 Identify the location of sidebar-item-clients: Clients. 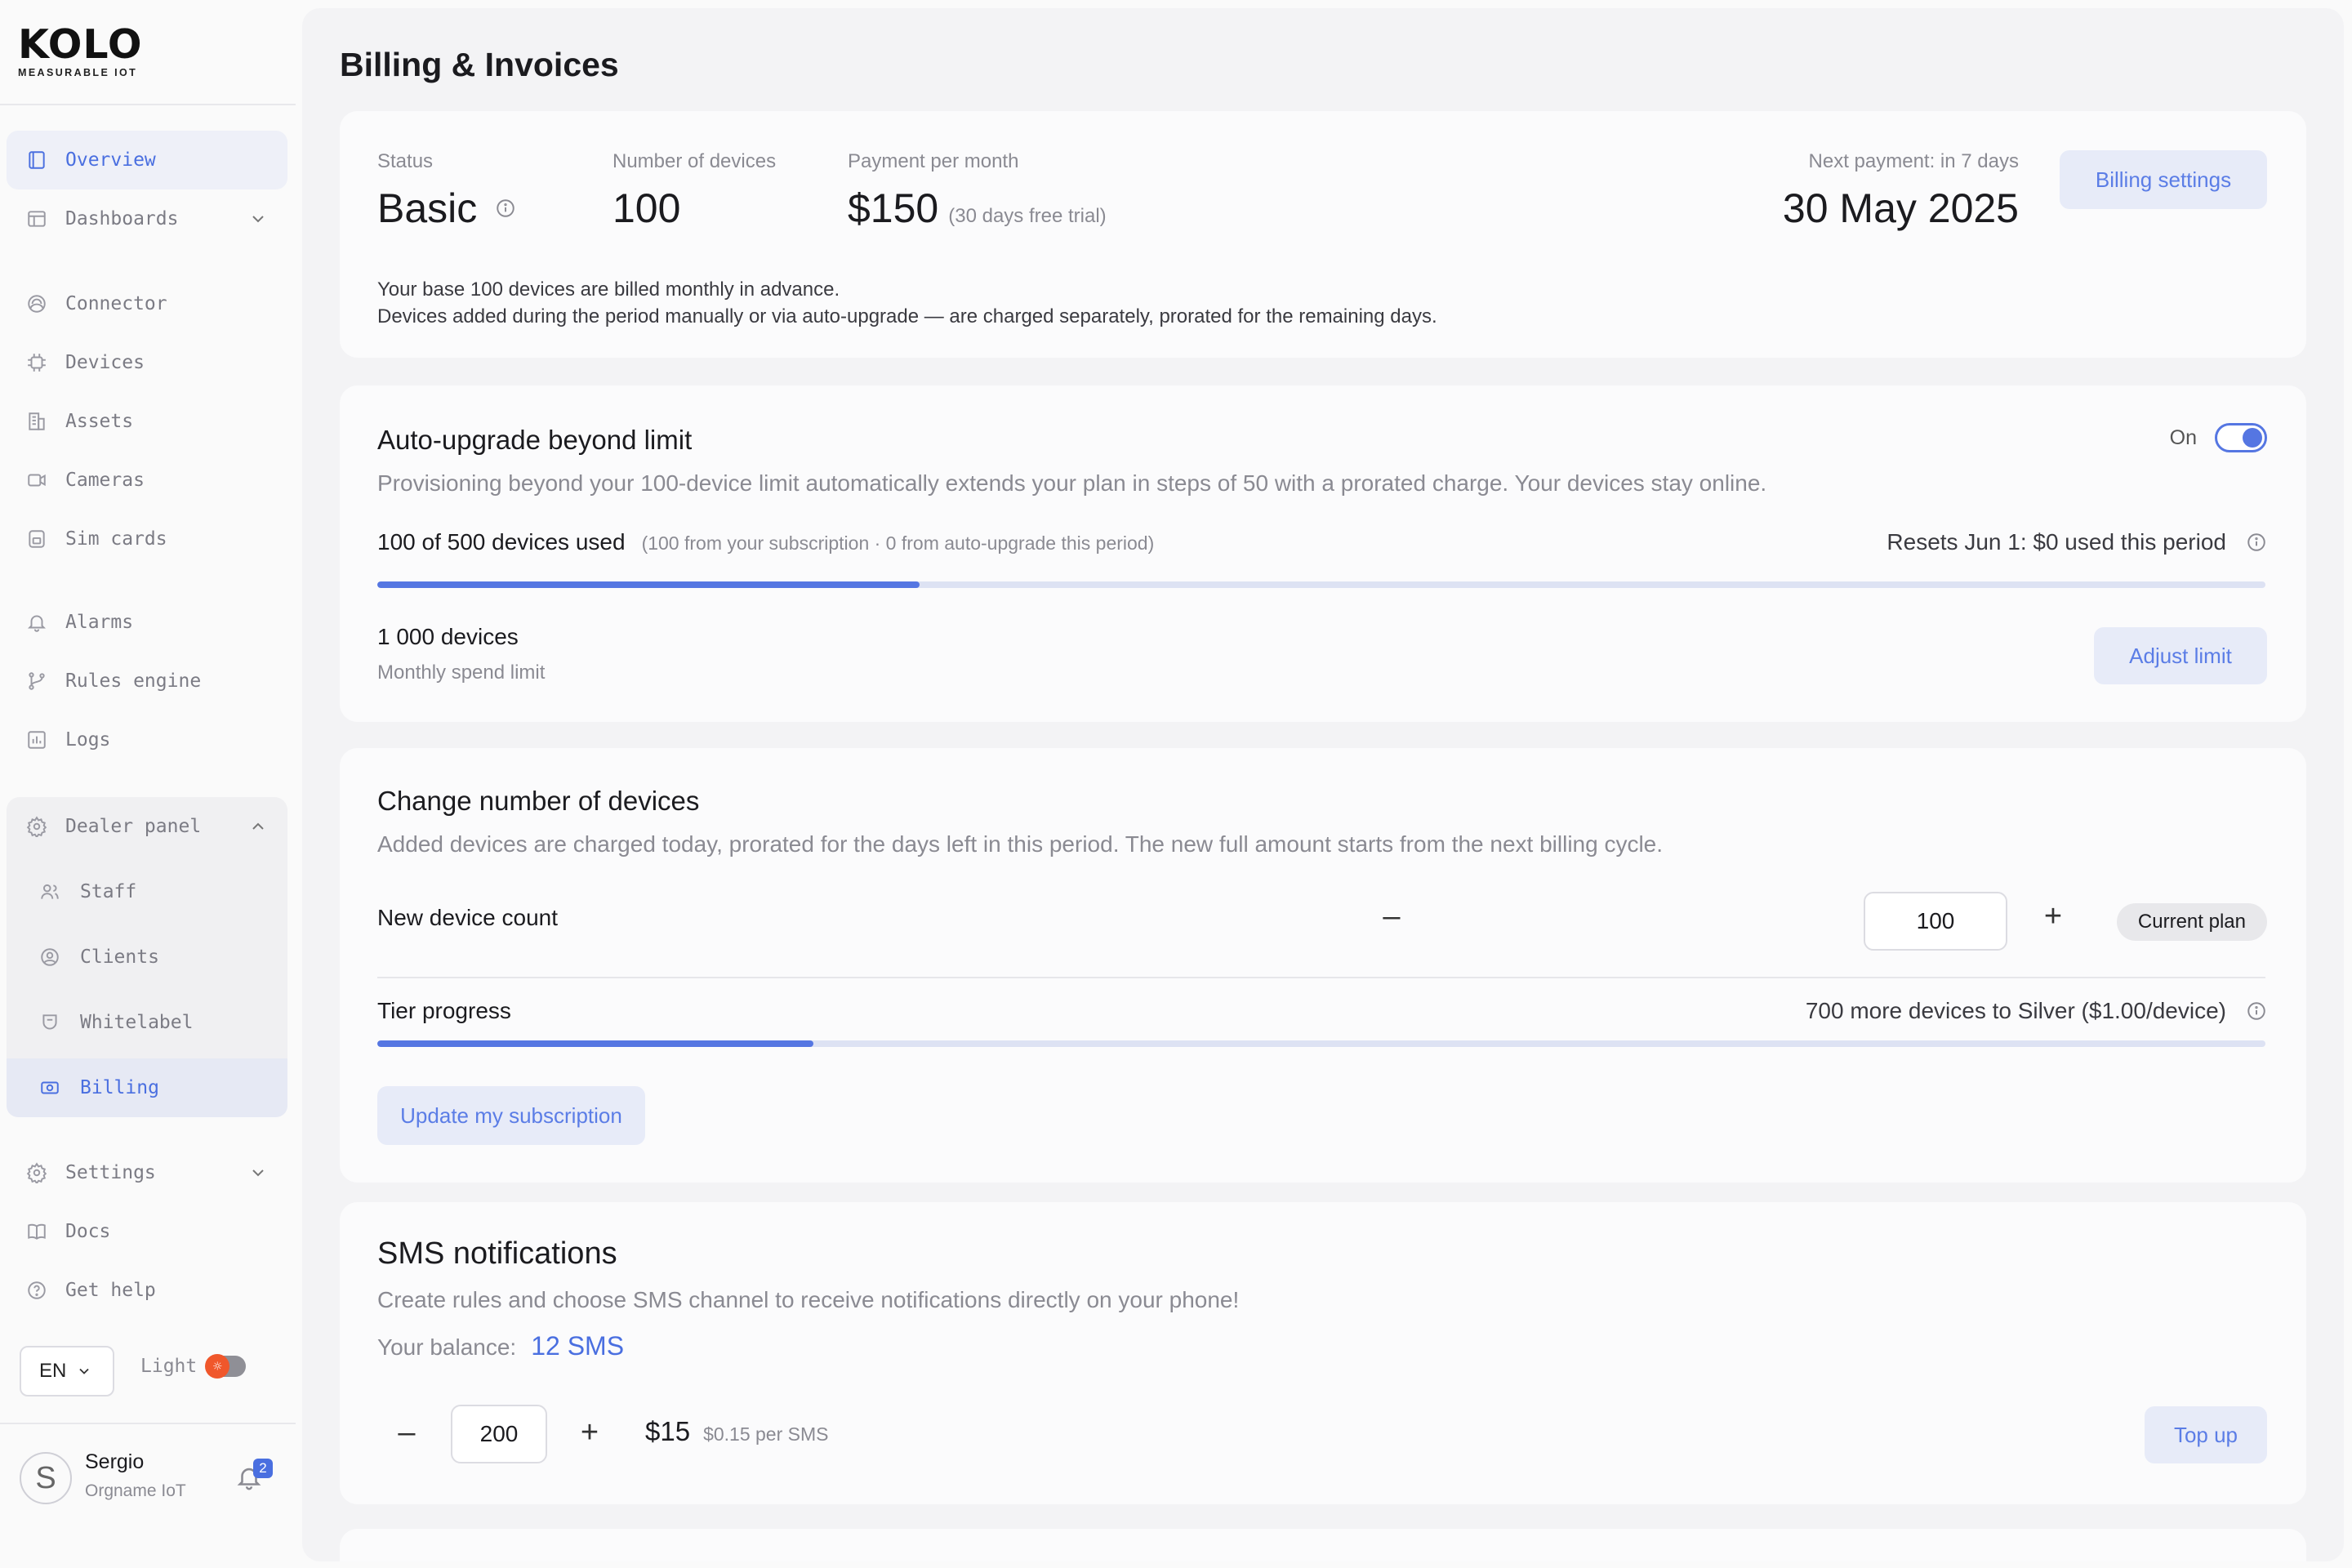
(147, 958).